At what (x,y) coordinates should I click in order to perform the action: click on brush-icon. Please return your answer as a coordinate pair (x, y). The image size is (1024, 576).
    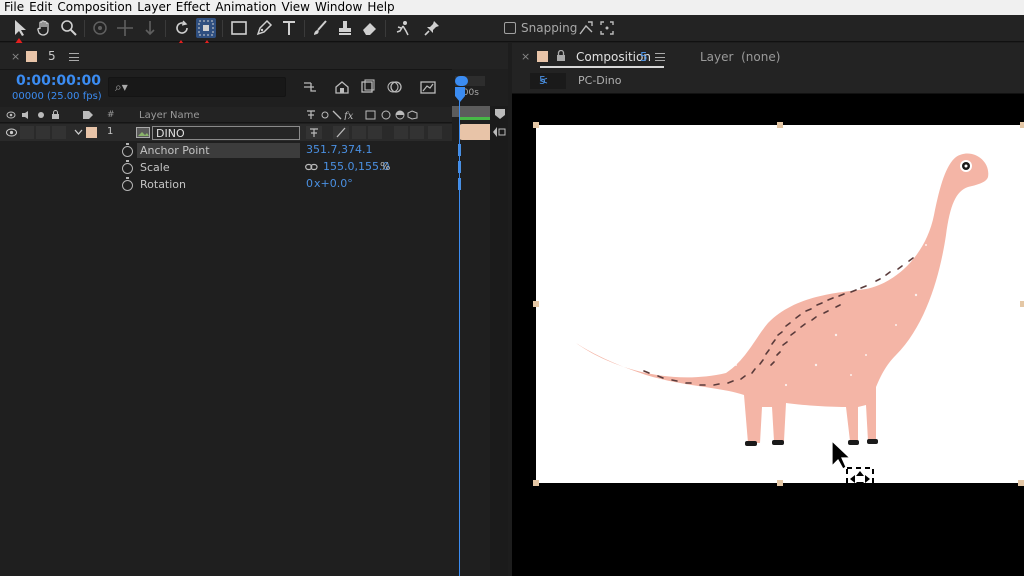
    Looking at the image, I should click on (320, 28).